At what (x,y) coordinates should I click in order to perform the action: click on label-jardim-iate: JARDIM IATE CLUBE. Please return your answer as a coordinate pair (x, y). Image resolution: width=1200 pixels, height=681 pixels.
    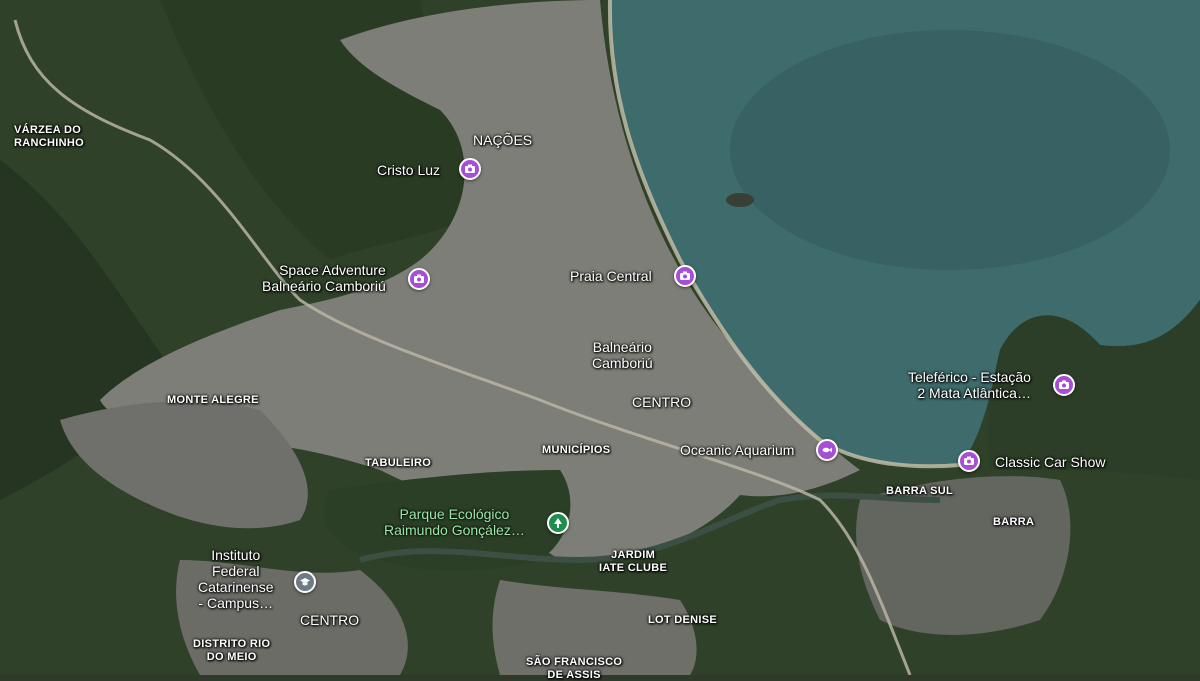
    Looking at the image, I should click on (633, 561).